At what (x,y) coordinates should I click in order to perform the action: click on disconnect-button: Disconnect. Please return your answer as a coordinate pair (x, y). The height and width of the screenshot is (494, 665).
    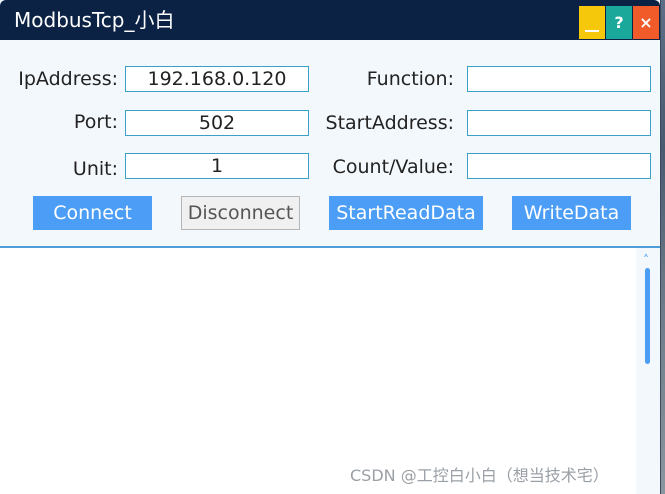
    Looking at the image, I should click on (240, 213).